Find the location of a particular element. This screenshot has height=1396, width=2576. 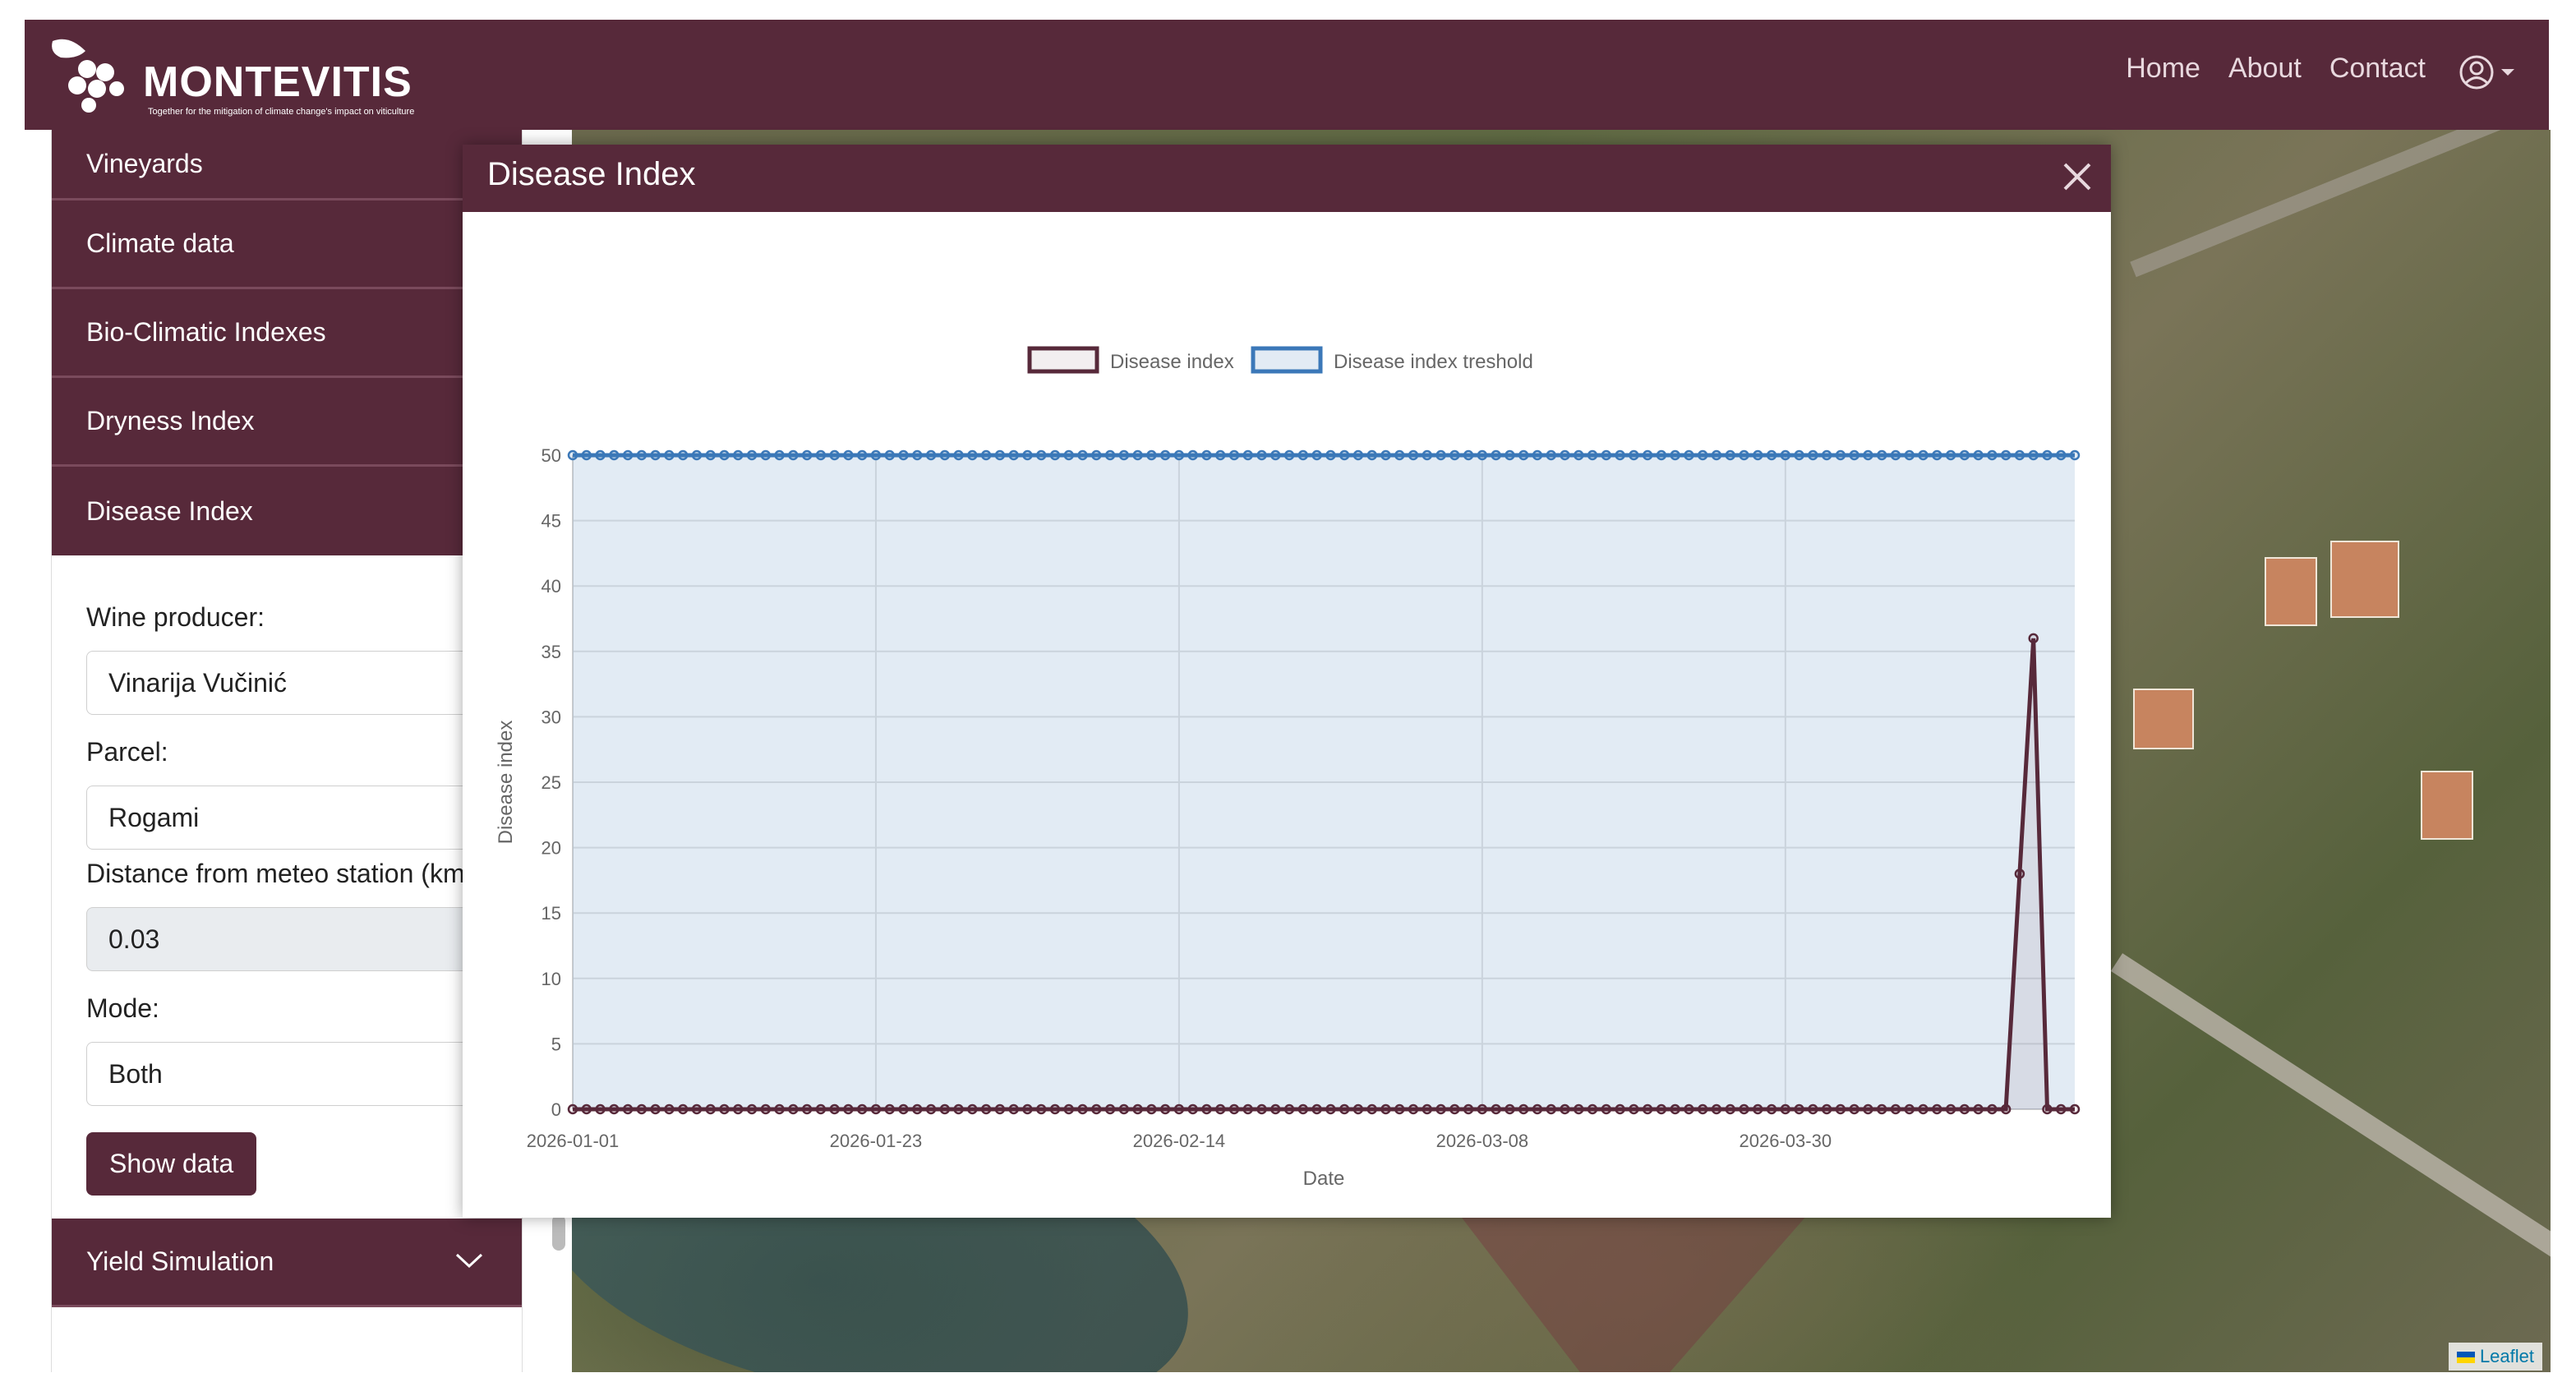

user-menu is located at coordinates (2487, 72).